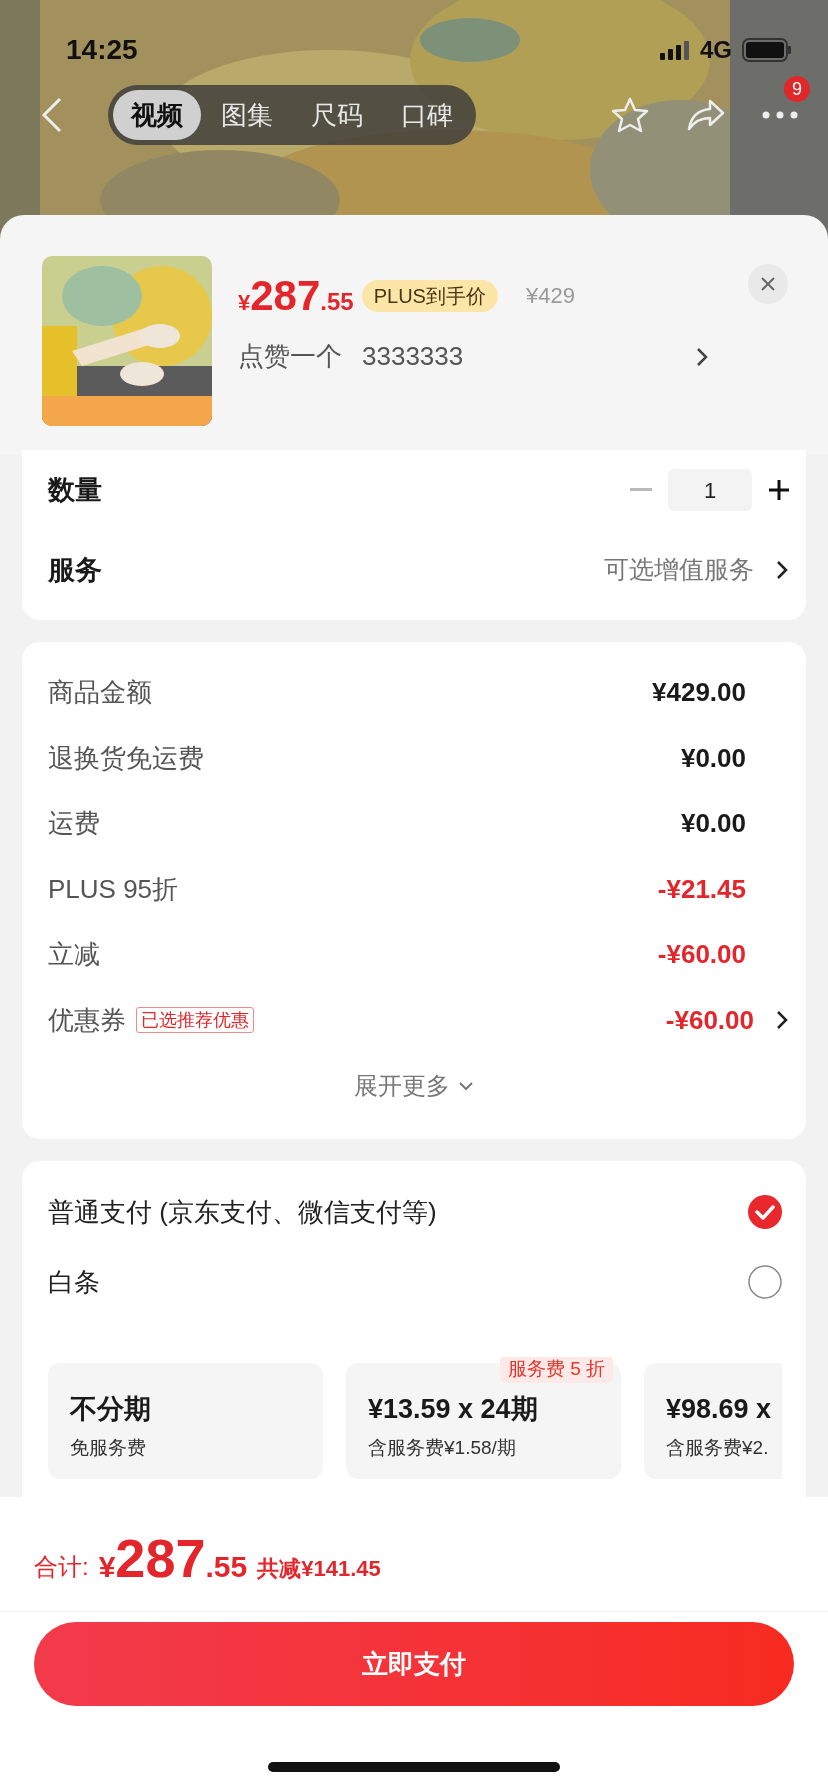 The width and height of the screenshot is (828, 1792). Describe the element at coordinates (765, 1282) in the screenshot. I see `radio-icon` at that location.